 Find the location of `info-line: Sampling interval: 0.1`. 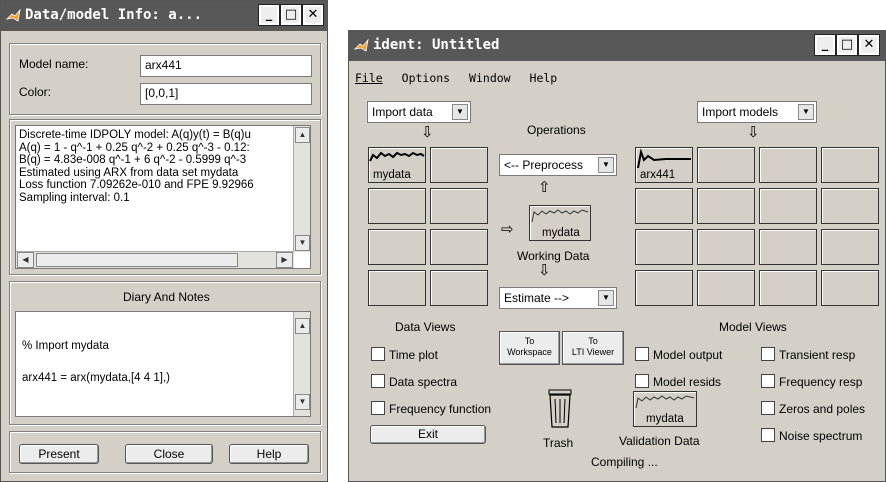

info-line: Sampling interval: 0.1 is located at coordinates (74, 197).